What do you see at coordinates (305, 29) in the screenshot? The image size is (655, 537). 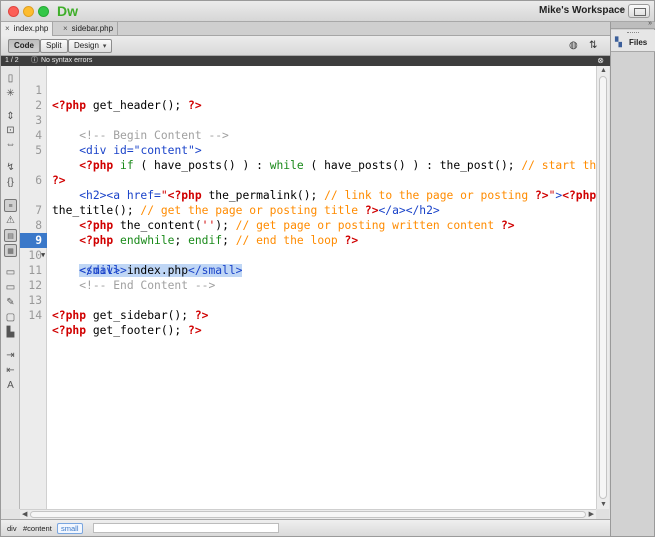 I see `document-tab-bar: × index.php × sidebar.php` at bounding box center [305, 29].